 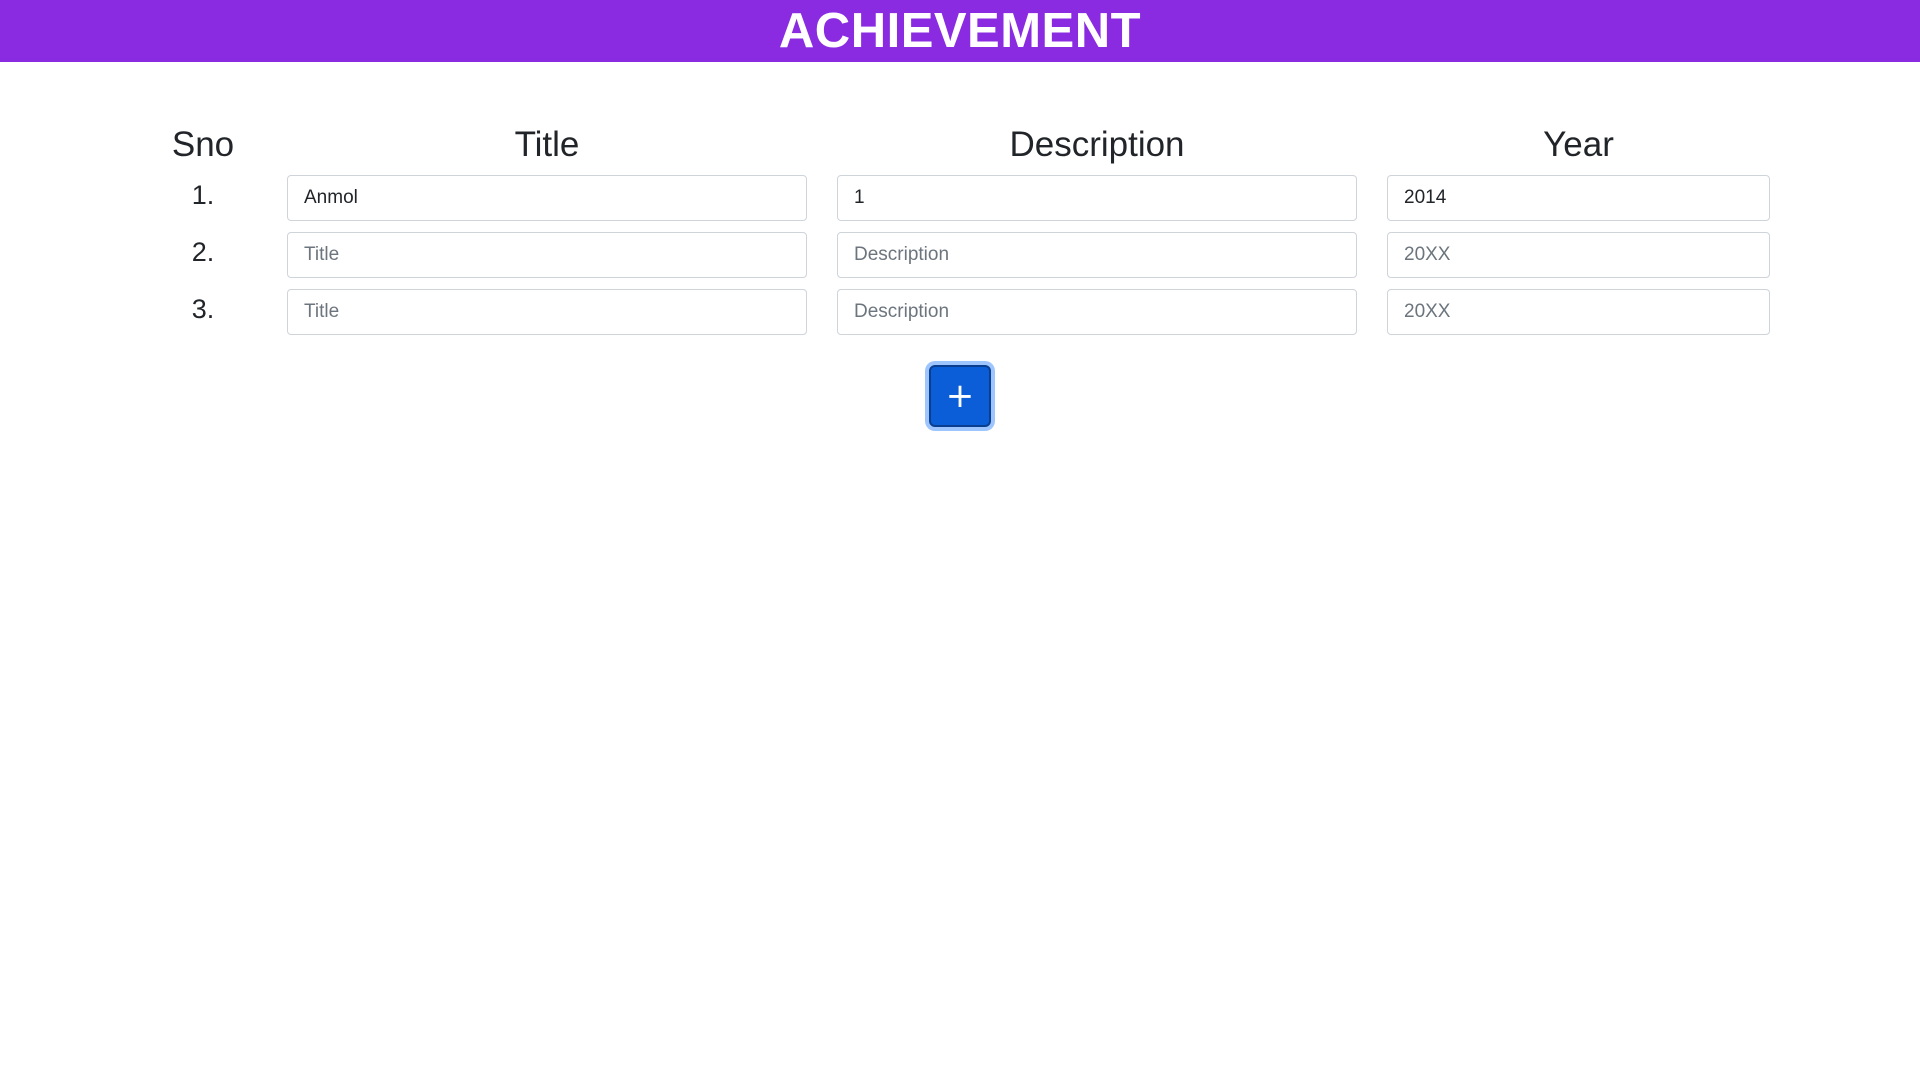 What do you see at coordinates (547, 144) in the screenshot?
I see `column-header-title: Title` at bounding box center [547, 144].